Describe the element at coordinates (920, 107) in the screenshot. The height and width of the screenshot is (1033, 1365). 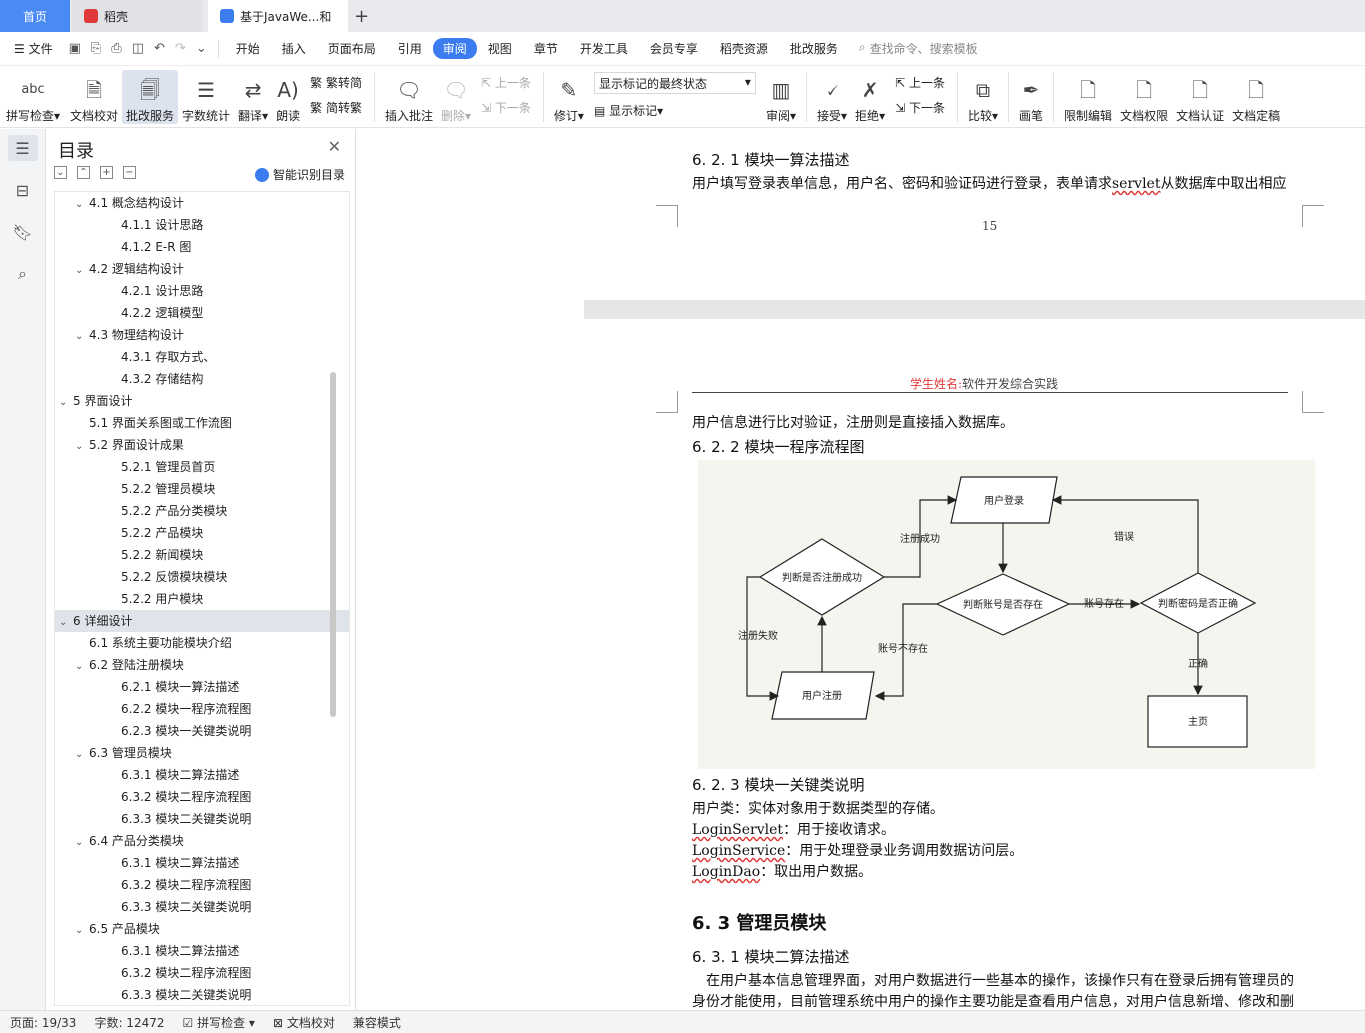
I see `next-change-button: ⇲ 下一条` at that location.